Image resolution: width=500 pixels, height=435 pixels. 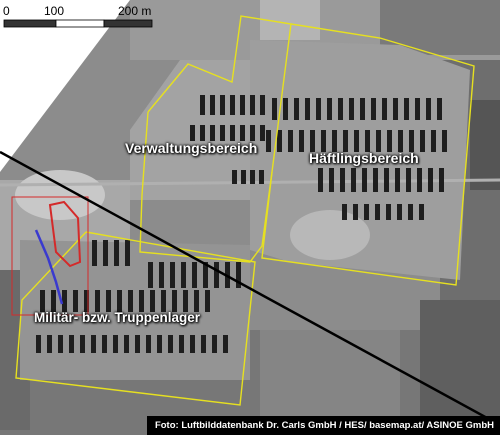 I want to click on scale-tick-200: 200 m, so click(x=135, y=11).